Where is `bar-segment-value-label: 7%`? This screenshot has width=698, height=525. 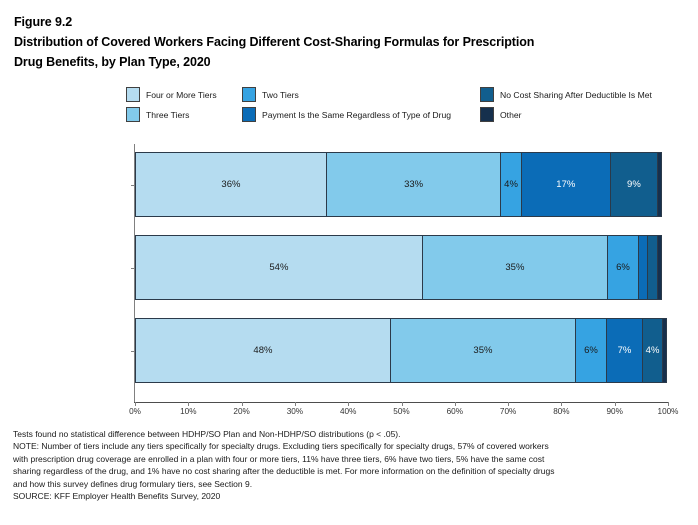
bar-segment-value-label: 7% is located at coordinates (624, 350).